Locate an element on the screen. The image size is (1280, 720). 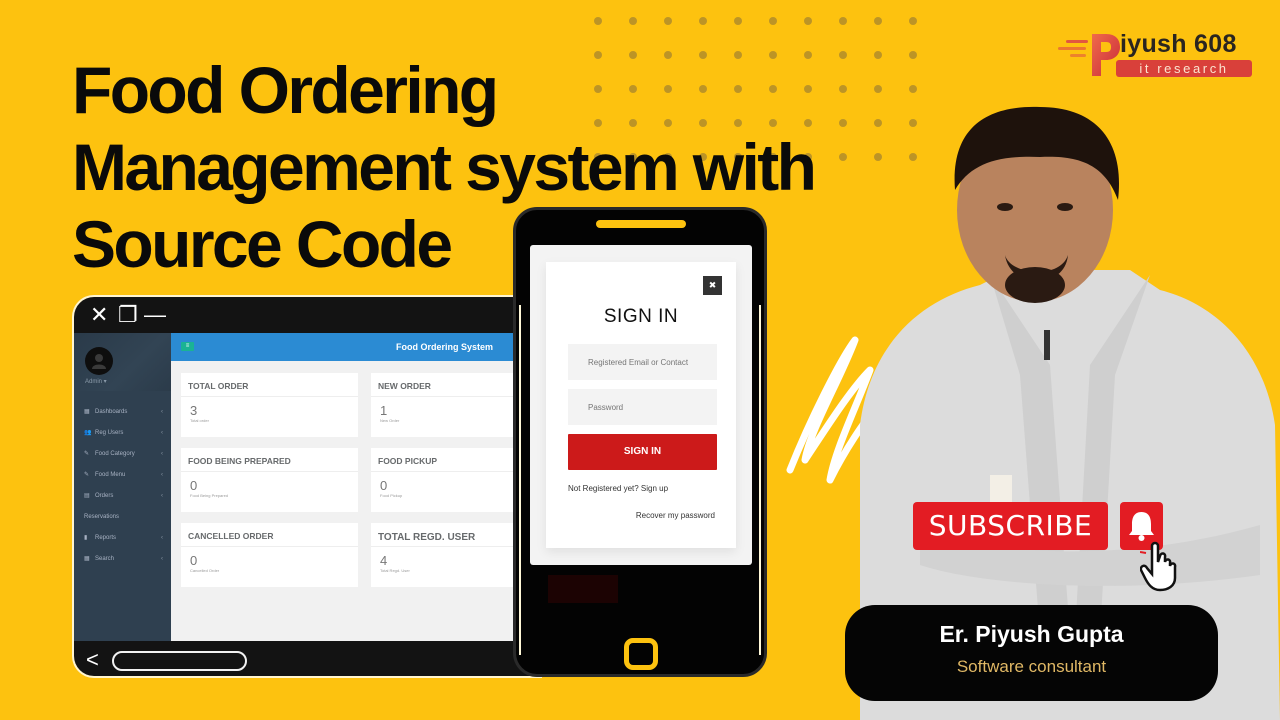
stat-card-caption: Total order is located at coordinates (199, 420).